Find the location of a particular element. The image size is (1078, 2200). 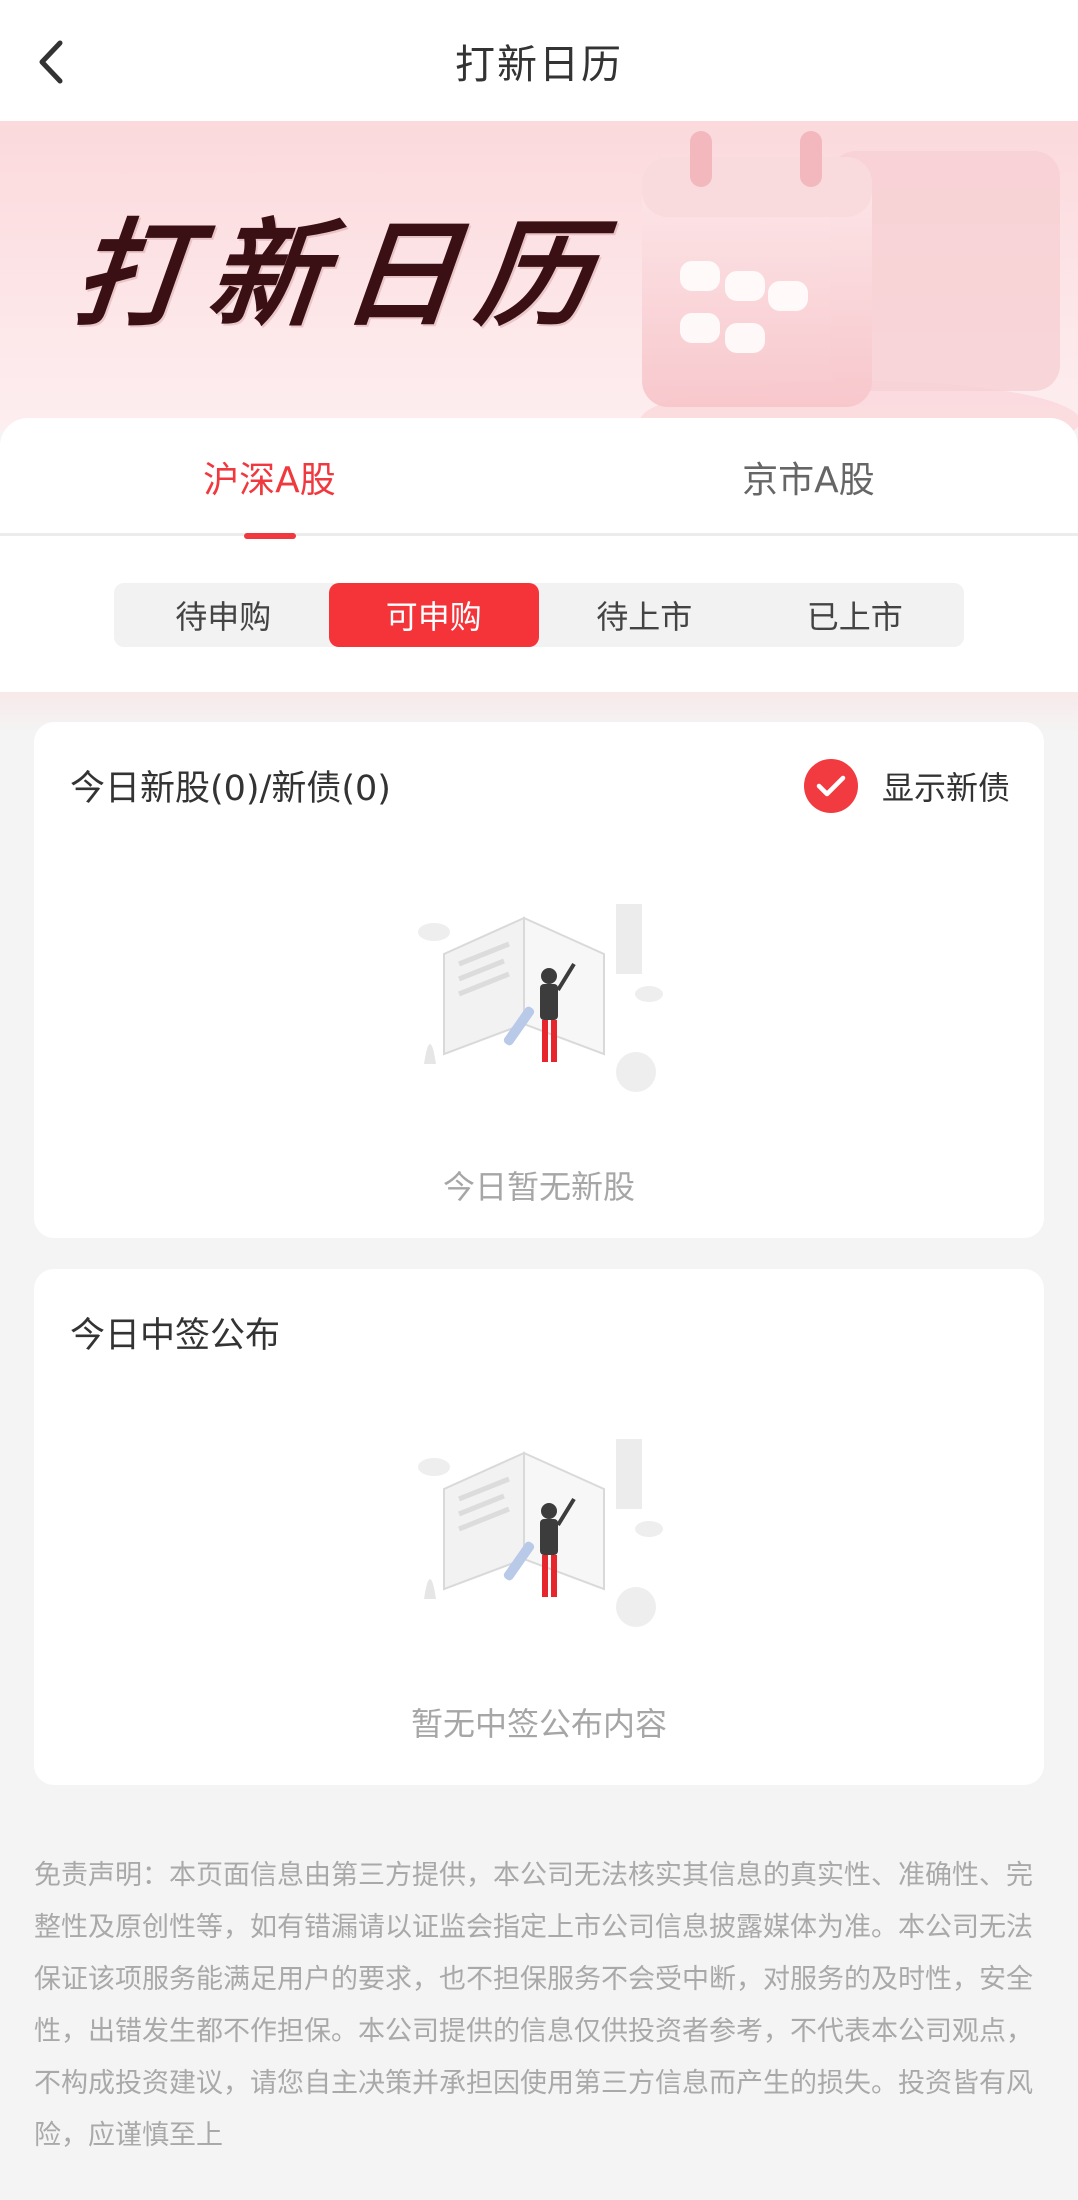

page-title: 打新日历 is located at coordinates (539, 64).